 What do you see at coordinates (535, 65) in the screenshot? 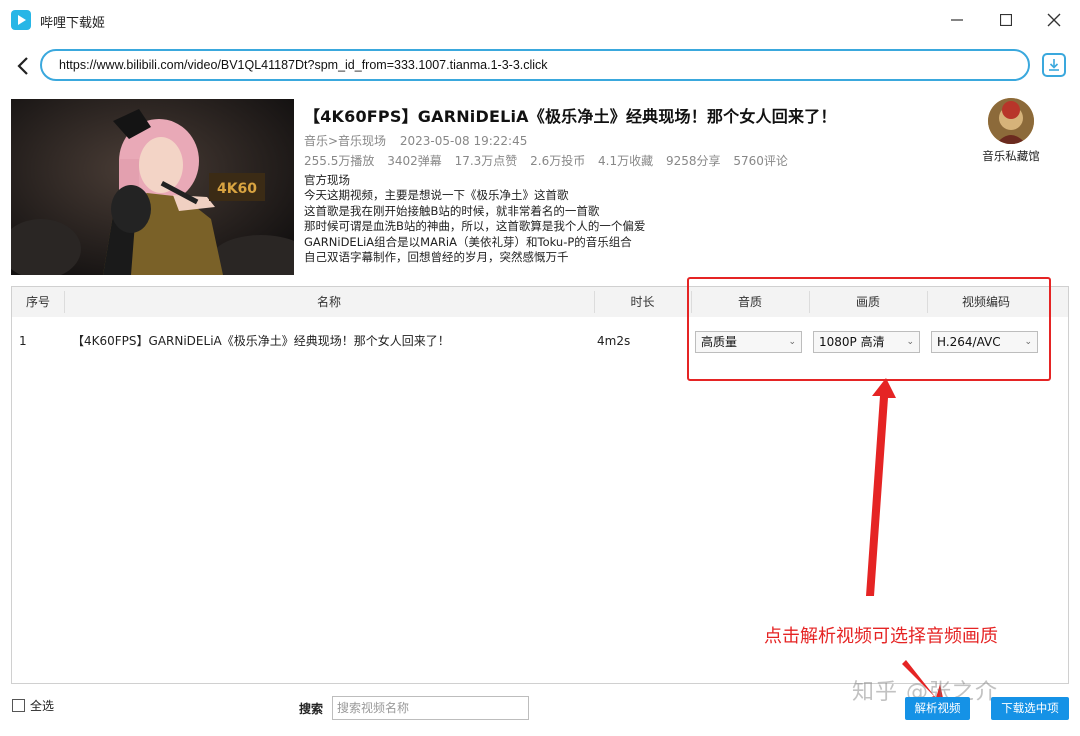
I see `url-input` at bounding box center [535, 65].